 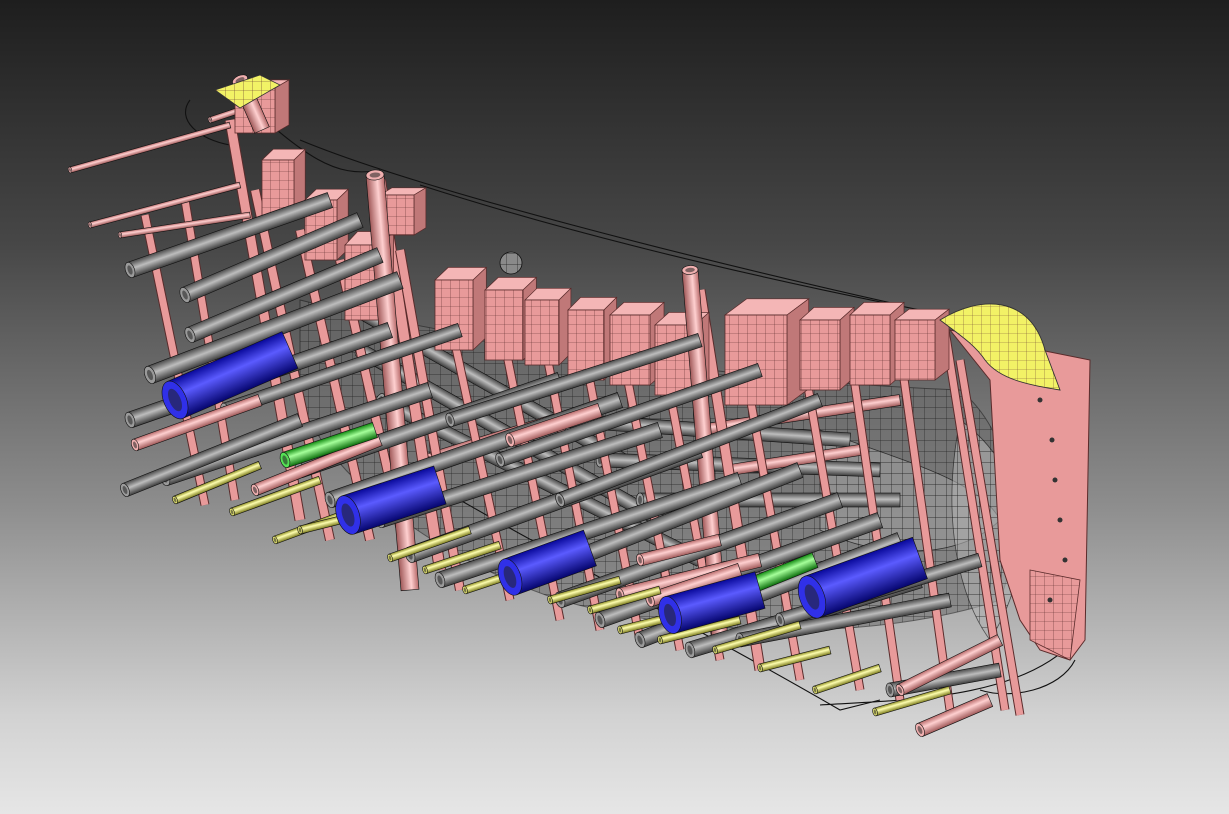 What do you see at coordinates (847, 679) in the screenshot?
I see `yellow-pipe` at bounding box center [847, 679].